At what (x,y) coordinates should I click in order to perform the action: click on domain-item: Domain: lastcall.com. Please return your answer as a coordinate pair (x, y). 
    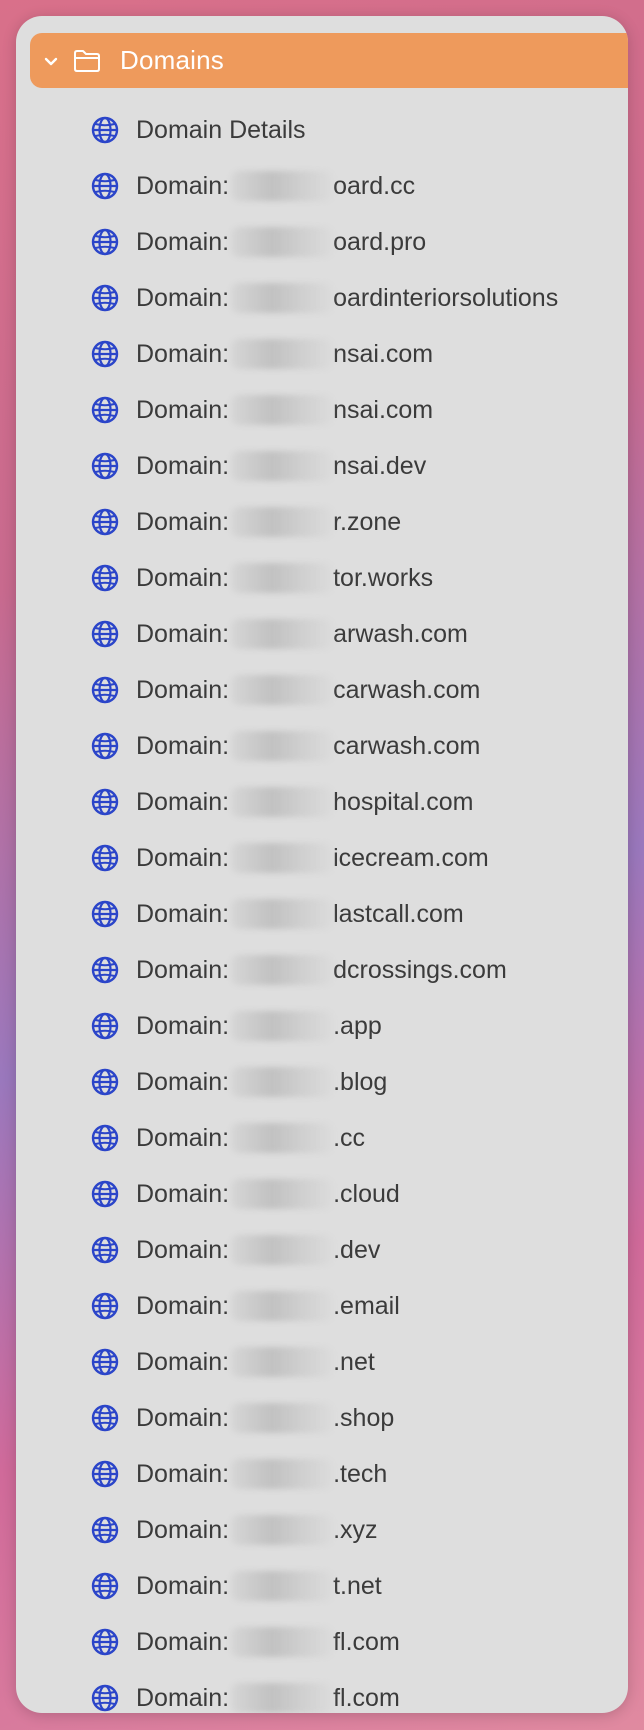
    Looking at the image, I should click on (322, 914).